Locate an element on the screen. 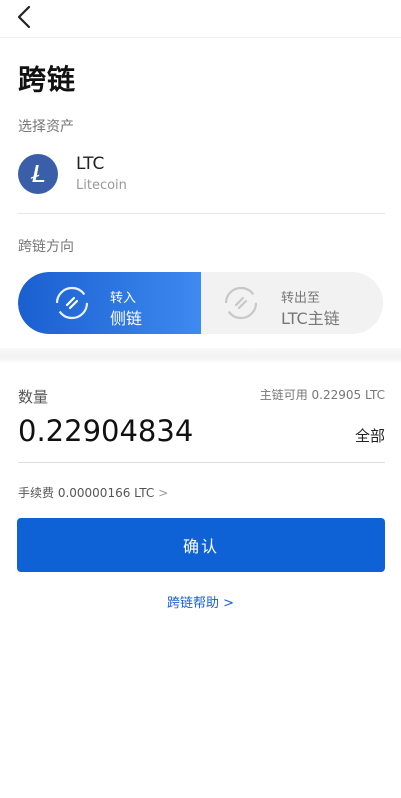 The image size is (401, 798). fee-row: 手续费 0.00000166 LTC > is located at coordinates (93, 492).